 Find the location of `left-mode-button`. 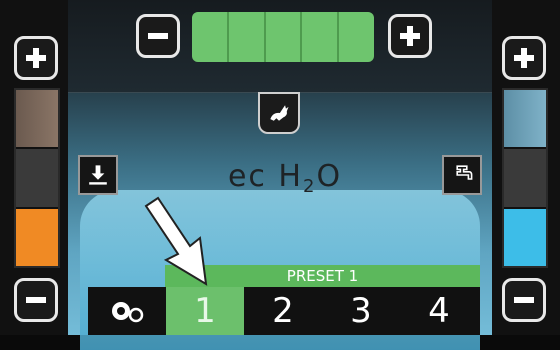

left-mode-button is located at coordinates (98, 175).